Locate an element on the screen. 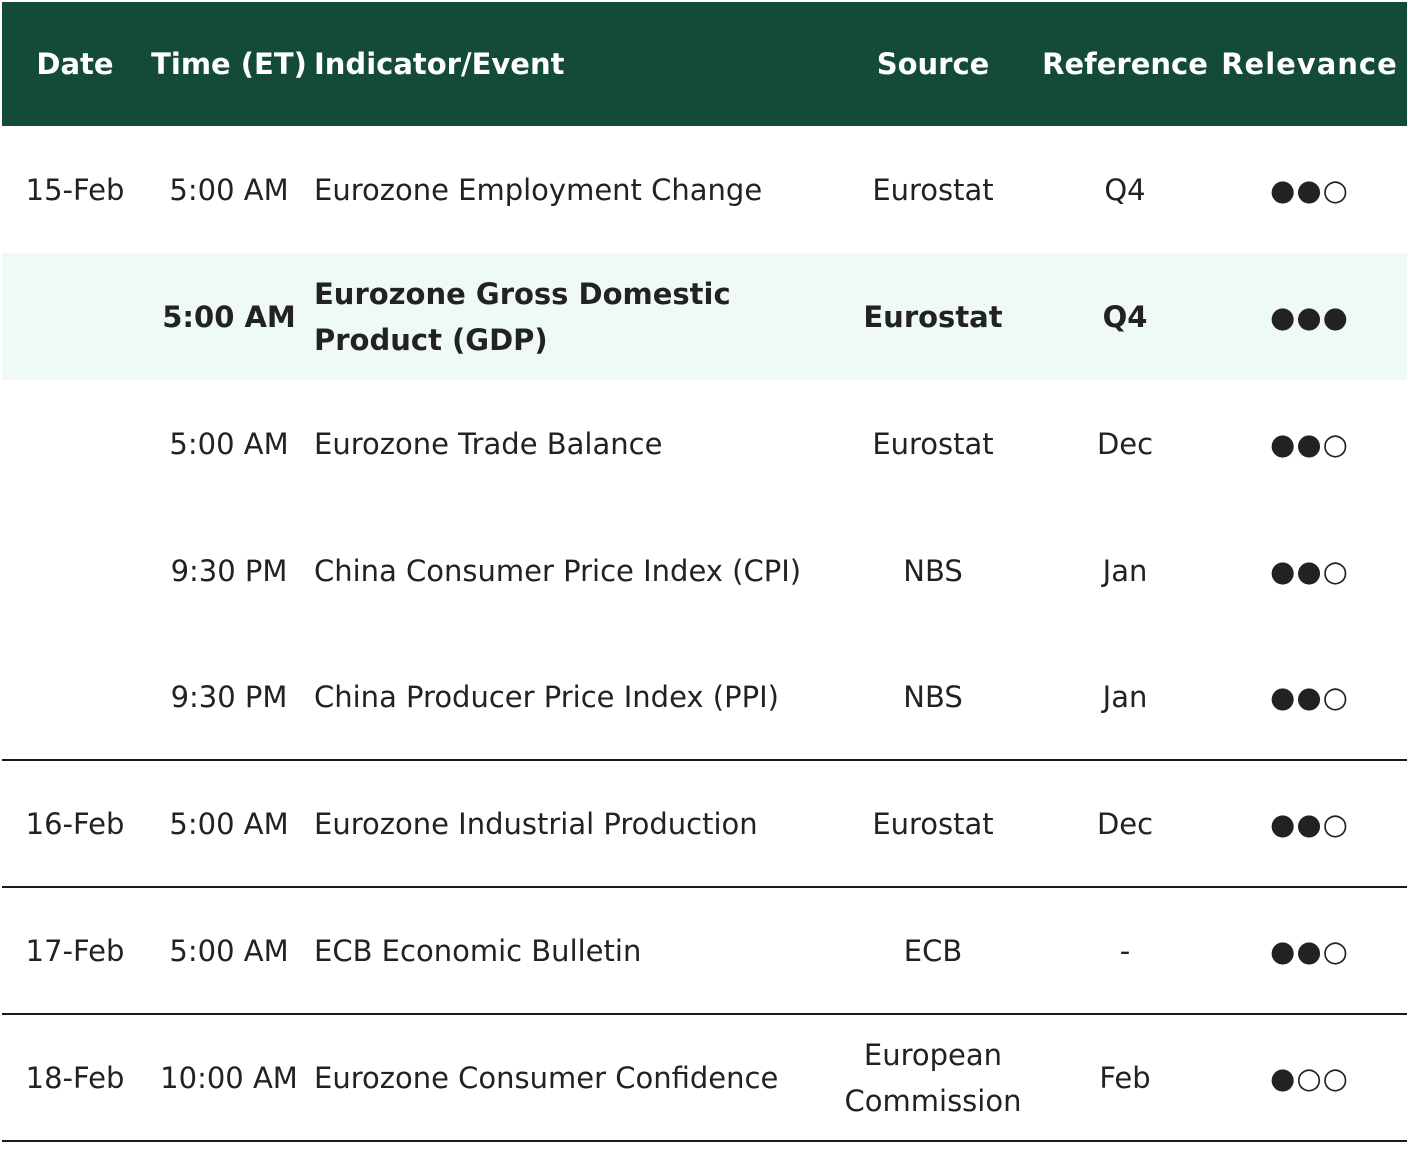 This screenshot has width=1408, height=1153. header-relevance: Relevance is located at coordinates (1309, 64).